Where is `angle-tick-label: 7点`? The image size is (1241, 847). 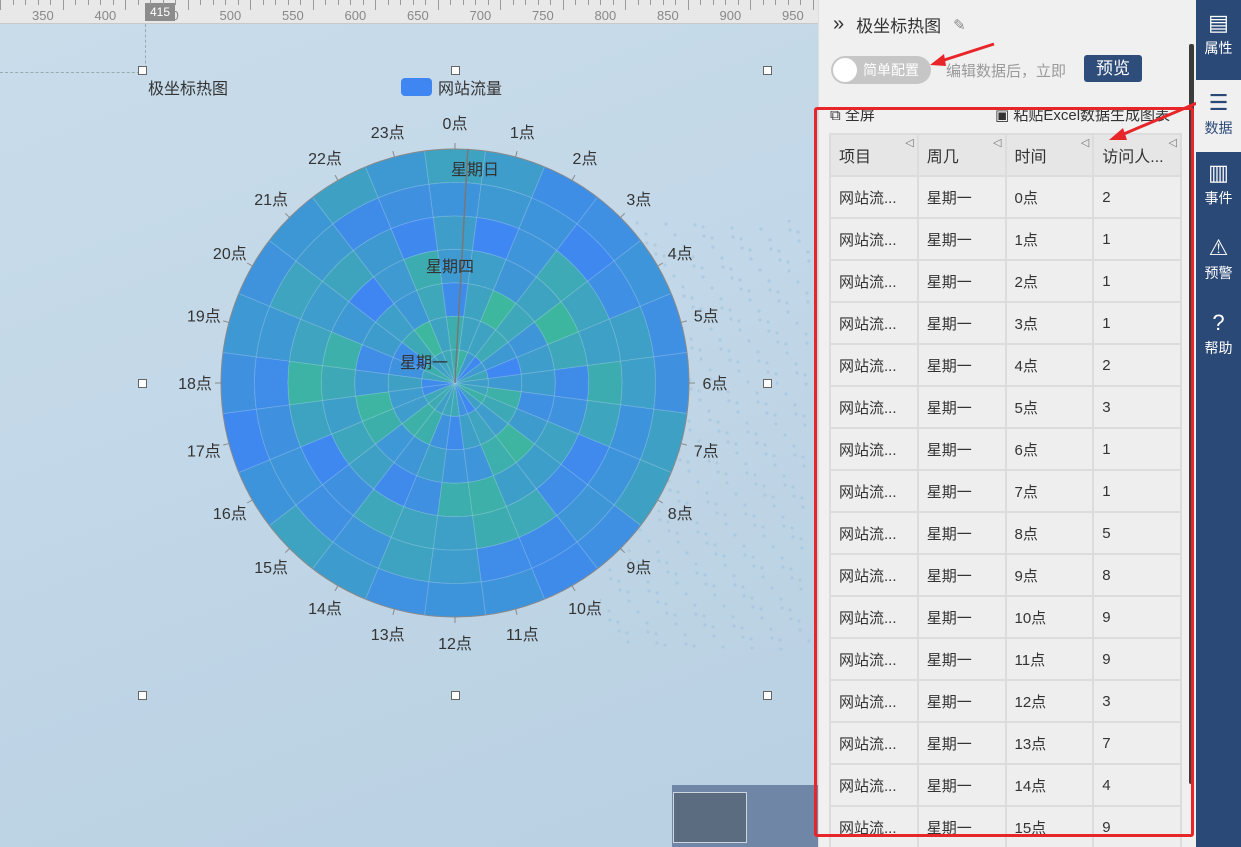
angle-tick-label: 7点 is located at coordinates (706, 451).